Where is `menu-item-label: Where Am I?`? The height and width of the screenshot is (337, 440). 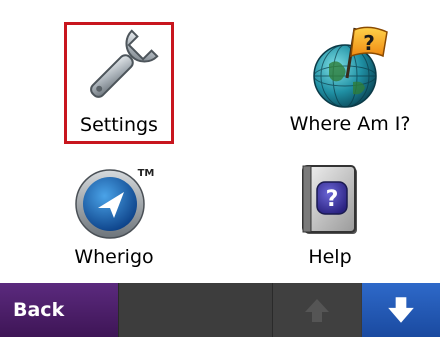
menu-item-label: Where Am I? is located at coordinates (350, 124).